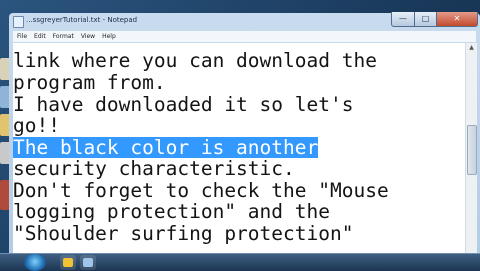 Image resolution: width=480 pixels, height=271 pixels. I want to click on selected-text-line: The black color is another, so click(166, 147).